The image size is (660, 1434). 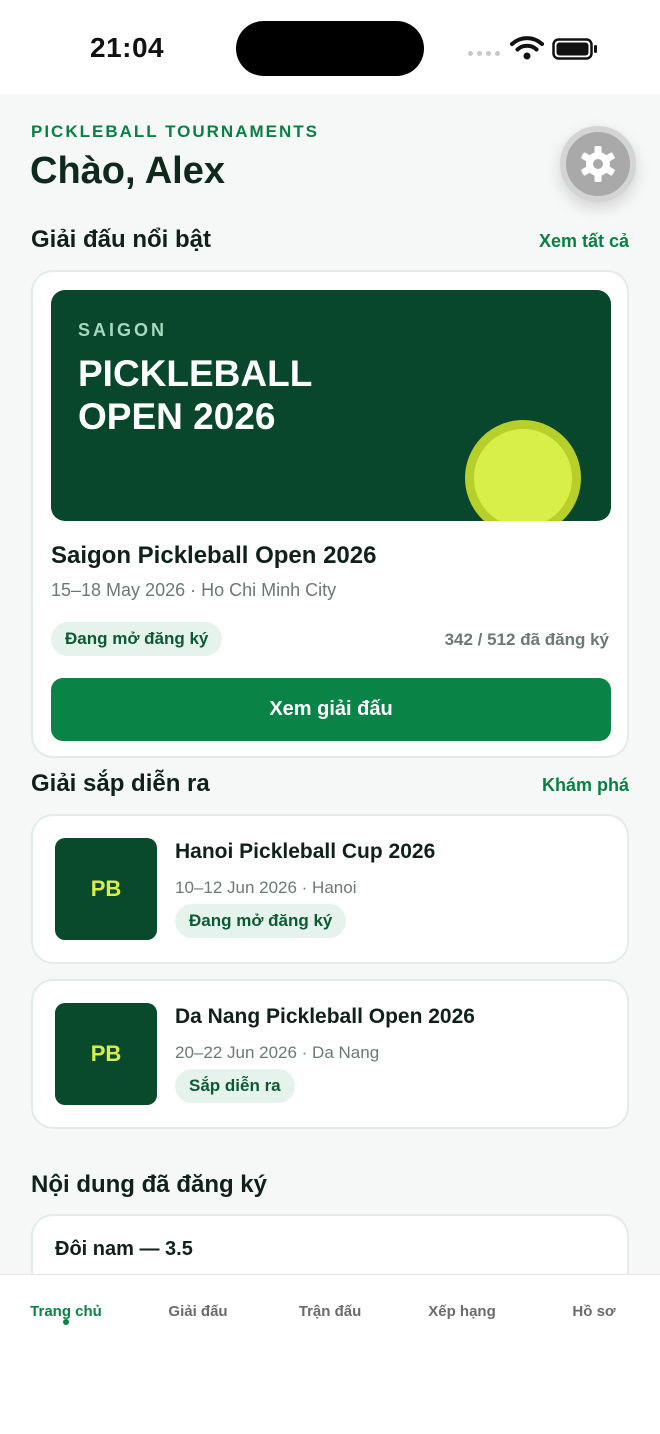 I want to click on tab-label: Trang chủ, so click(x=66, y=1311).